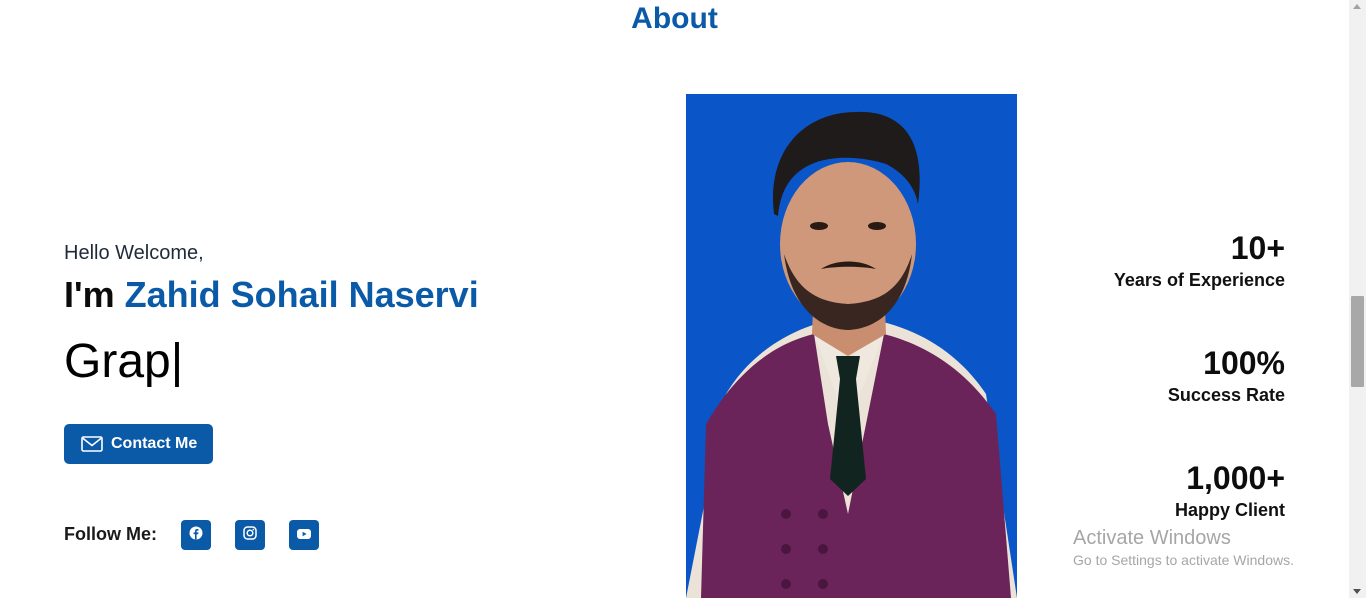 This screenshot has height=598, width=1366. I want to click on watermark-title: Activate Windows, so click(1152, 538).